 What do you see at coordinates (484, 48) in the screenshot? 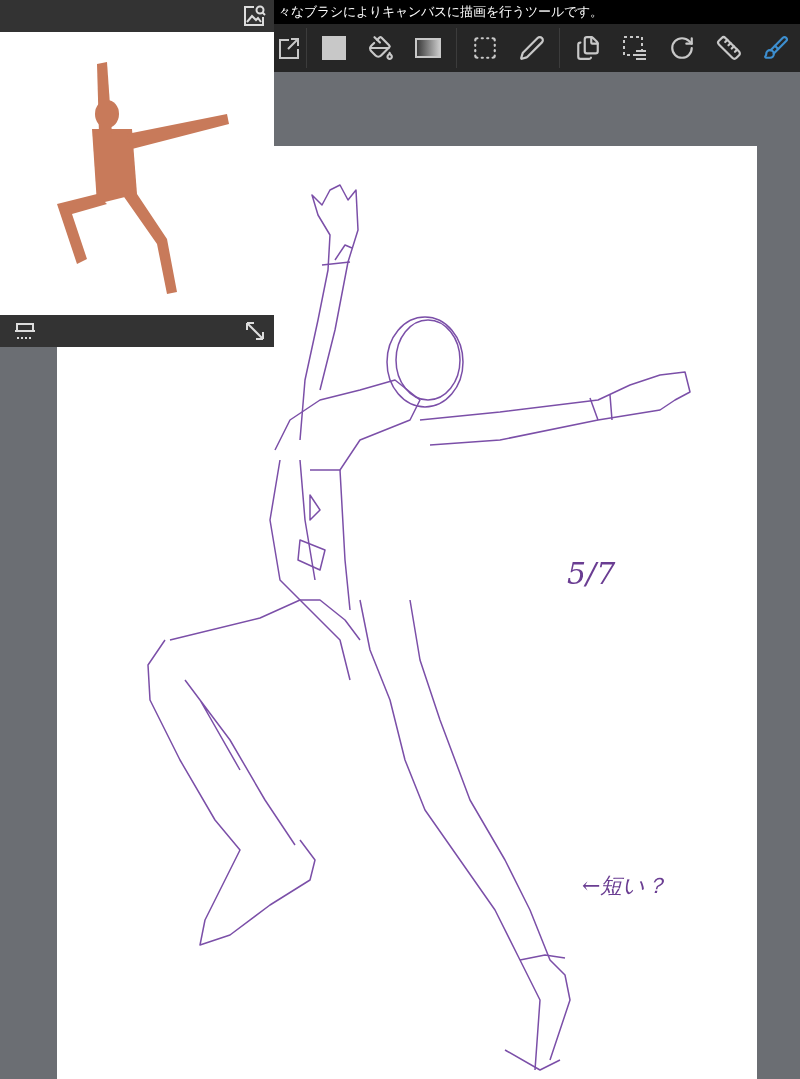
I see `dashed-rectangle-icon` at bounding box center [484, 48].